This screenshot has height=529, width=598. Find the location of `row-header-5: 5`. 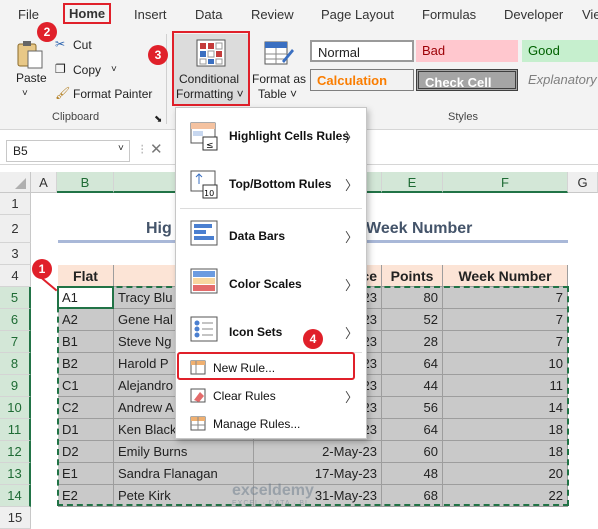

row-header-5: 5 is located at coordinates (15, 298).